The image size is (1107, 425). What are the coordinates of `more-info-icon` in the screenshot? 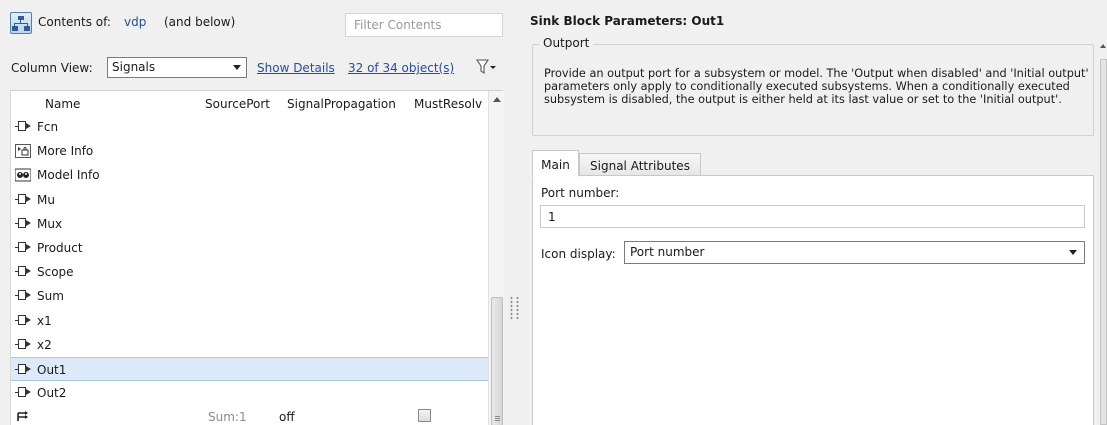 It's located at (23, 151).